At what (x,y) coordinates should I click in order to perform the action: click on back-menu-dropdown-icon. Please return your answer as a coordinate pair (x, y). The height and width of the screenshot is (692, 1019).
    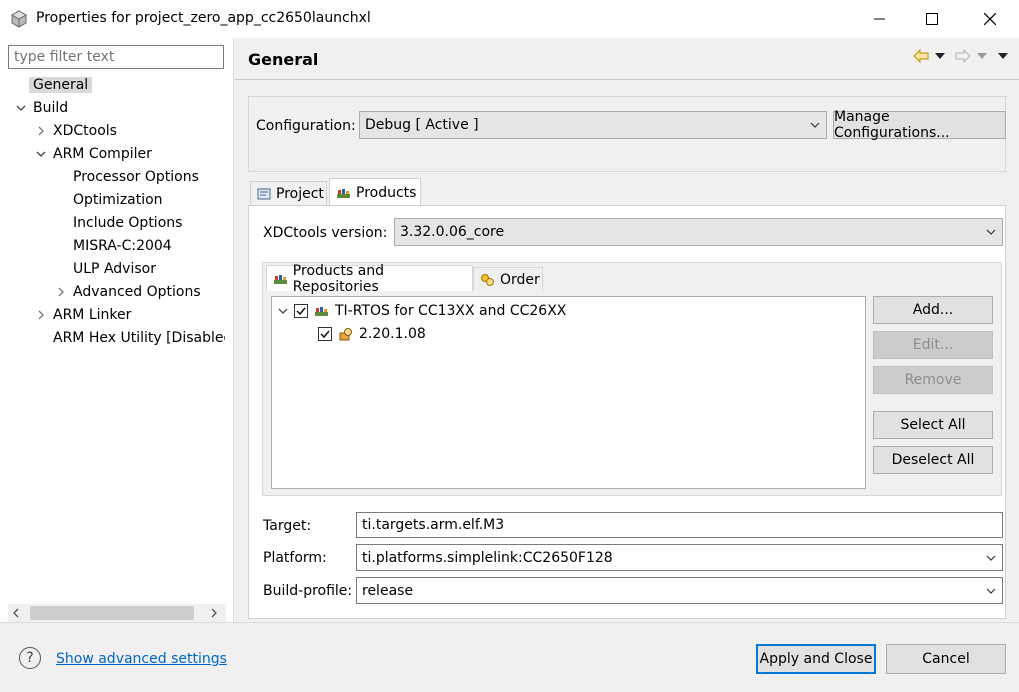
    Looking at the image, I should click on (940, 56).